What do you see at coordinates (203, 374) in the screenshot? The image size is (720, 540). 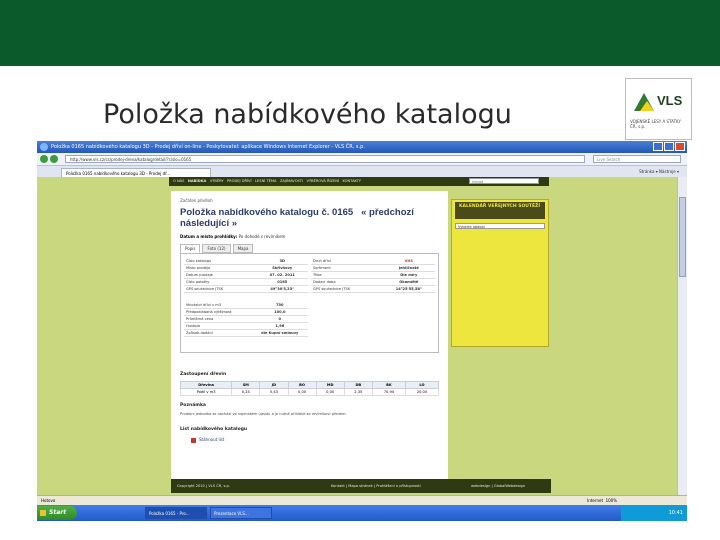 I see `species-title: Zastoupení dřevin` at bounding box center [203, 374].